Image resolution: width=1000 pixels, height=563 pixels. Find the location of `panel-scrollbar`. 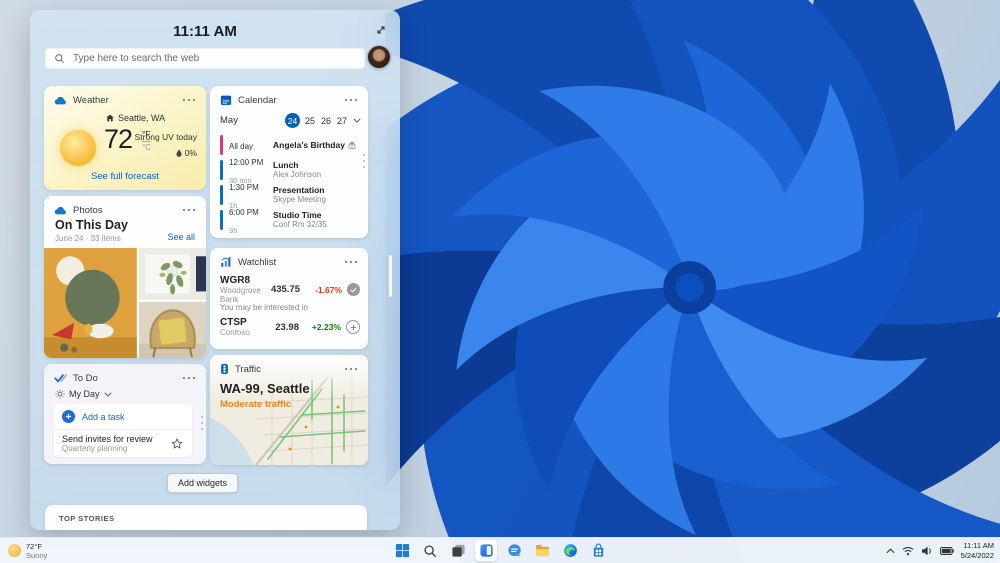

panel-scrollbar is located at coordinates (390, 276).